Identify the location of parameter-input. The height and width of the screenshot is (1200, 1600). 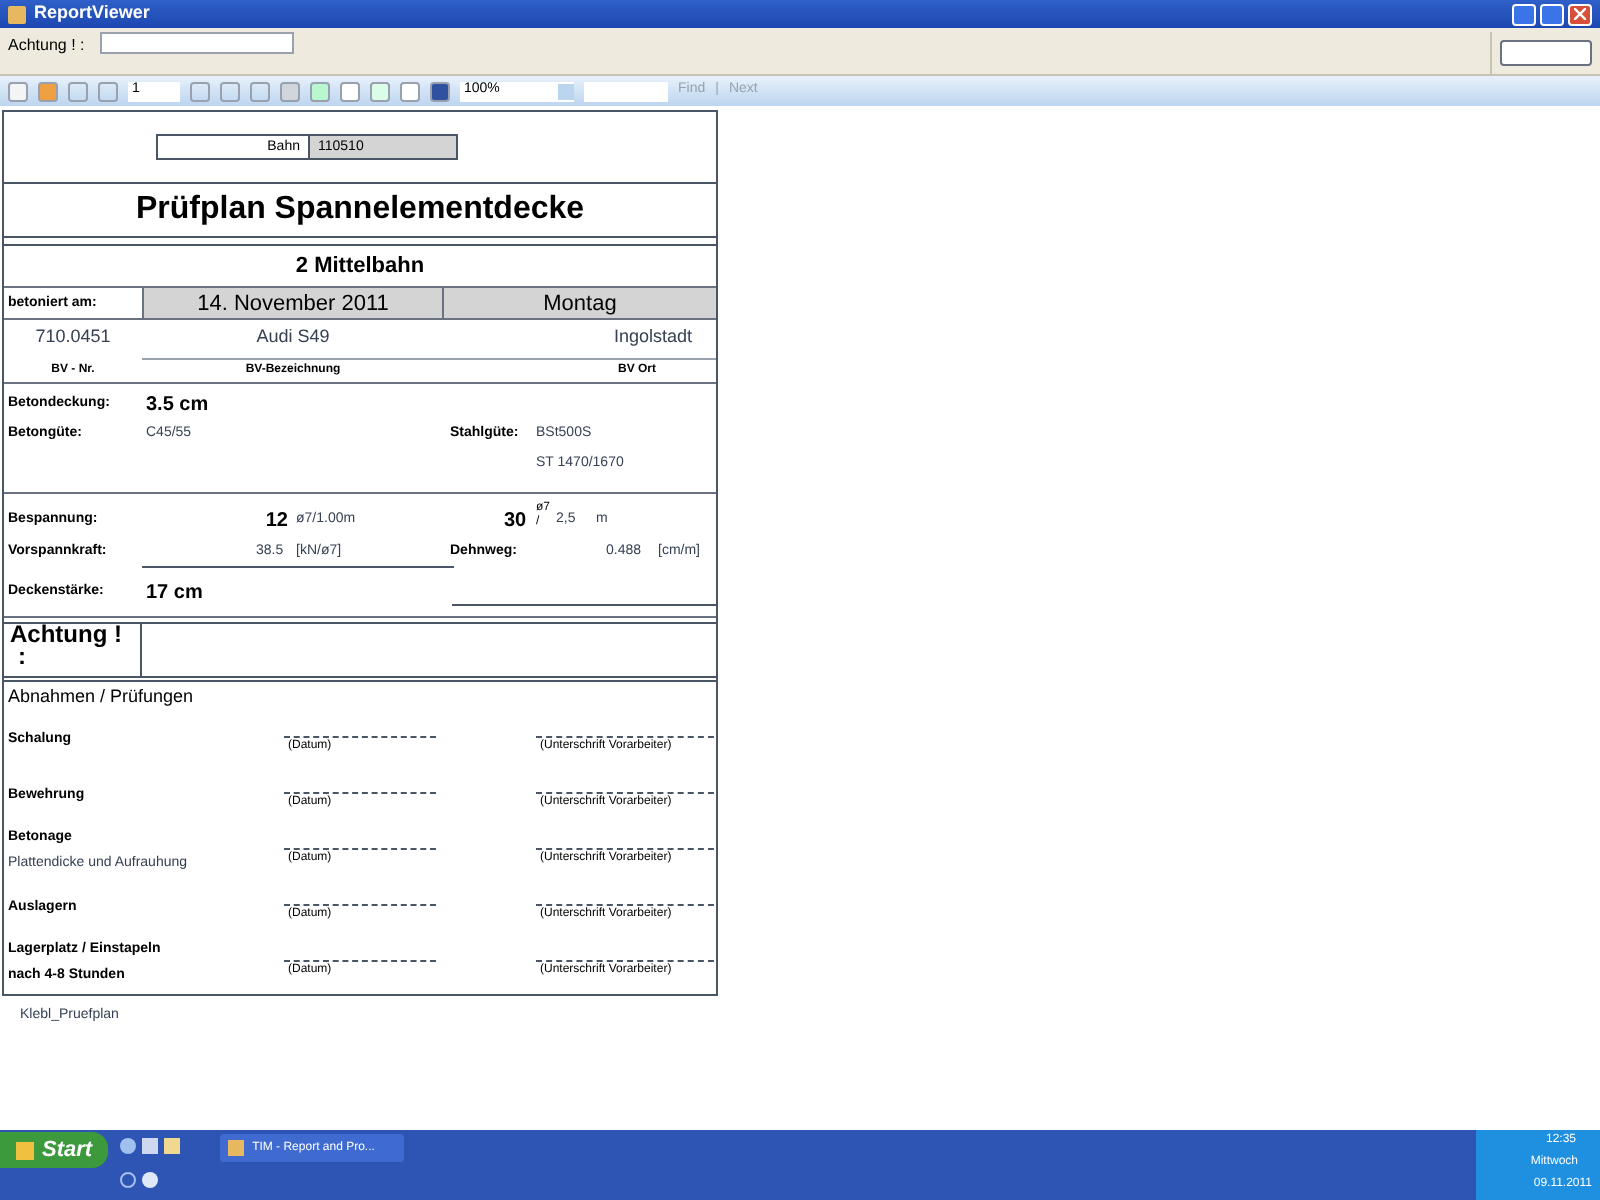
(197, 43).